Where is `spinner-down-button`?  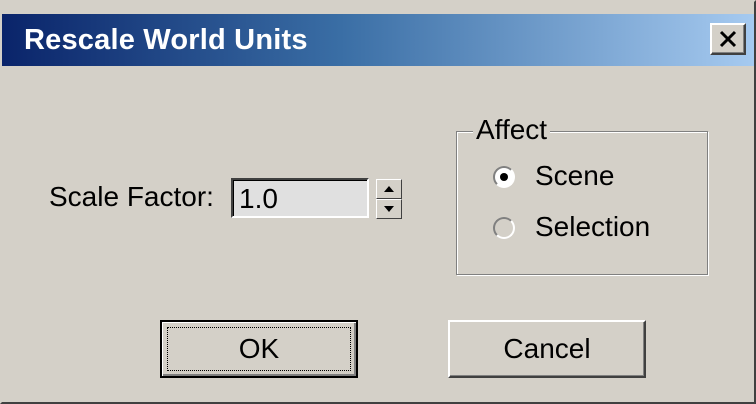
spinner-down-button is located at coordinates (389, 209).